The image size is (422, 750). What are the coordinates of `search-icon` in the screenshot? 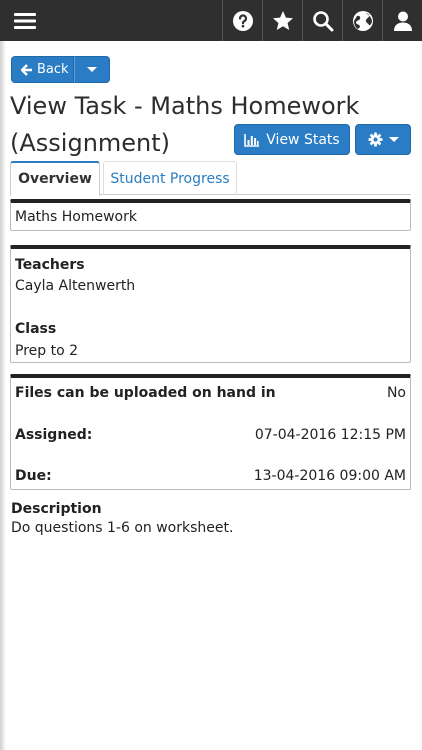 It's located at (322, 20).